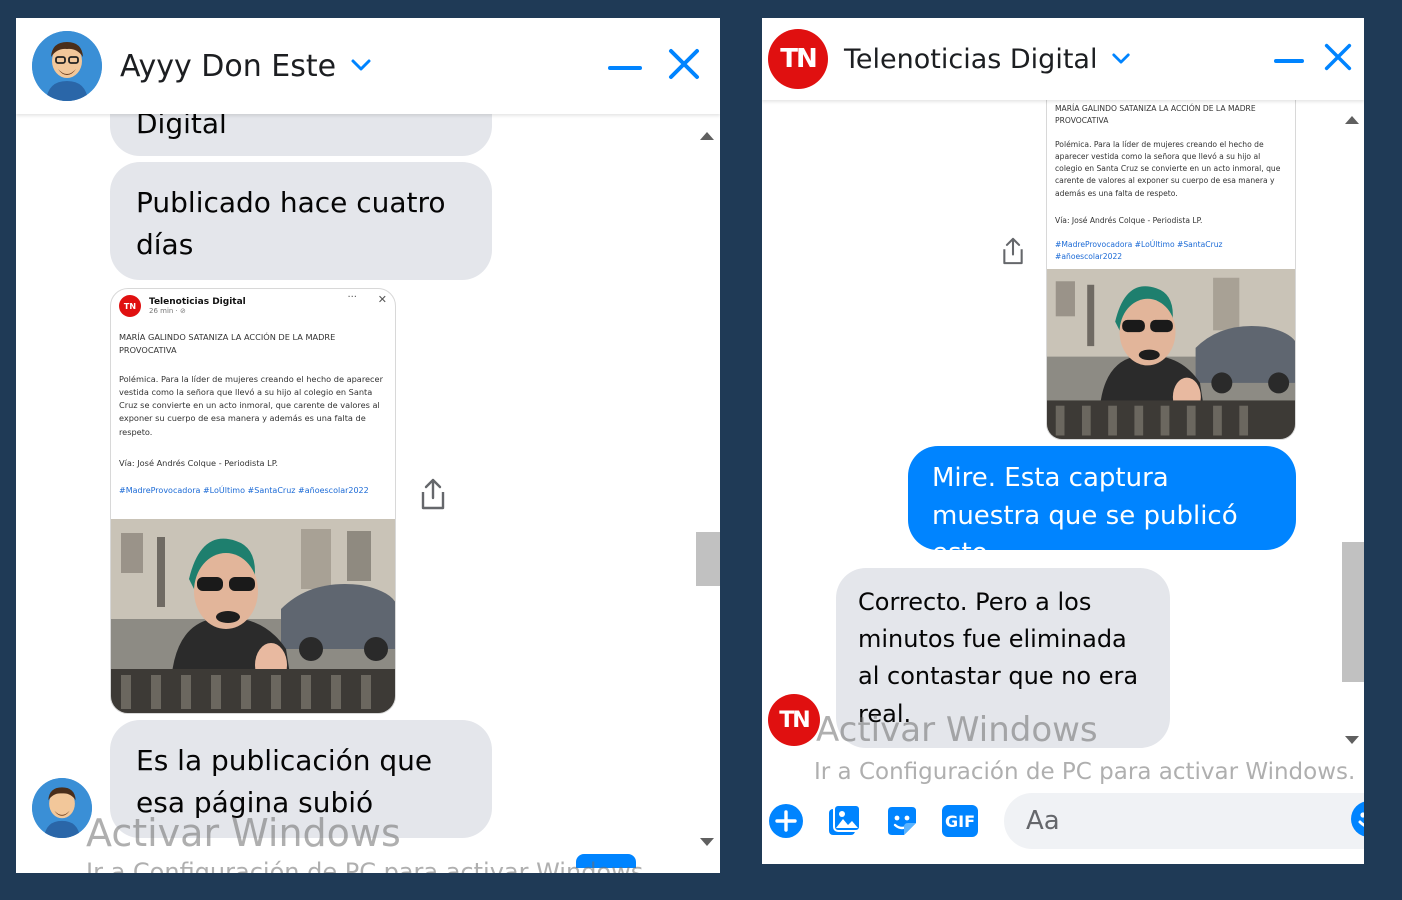  I want to click on chat-header-right: TN Telenoticias Digital, so click(1063, 59).